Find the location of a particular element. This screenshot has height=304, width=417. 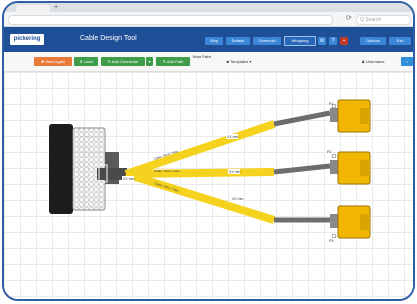

branch-cable-middle is located at coordinates (200, 173).